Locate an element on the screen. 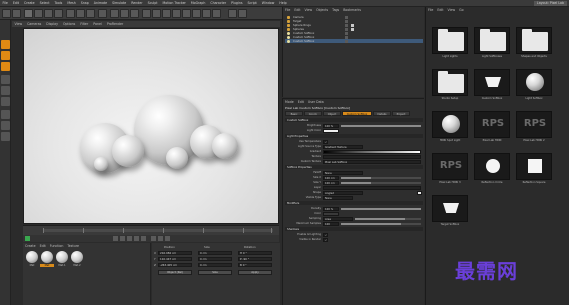 This screenshot has width=569, height=305. menu-tools: Tools is located at coordinates (58, 3).